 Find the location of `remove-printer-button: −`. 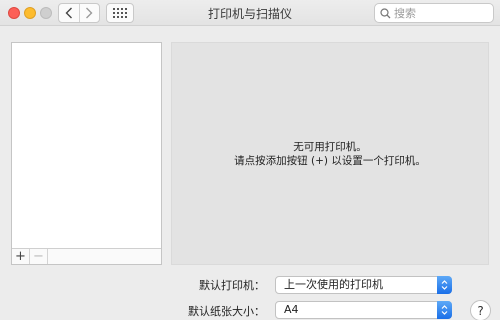

remove-printer-button: − is located at coordinates (39, 256).